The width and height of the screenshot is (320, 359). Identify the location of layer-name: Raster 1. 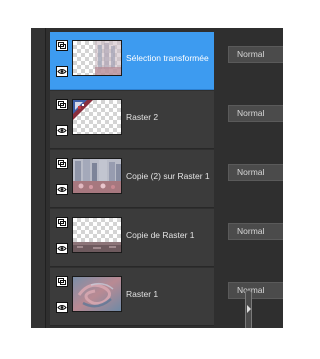
(171, 294).